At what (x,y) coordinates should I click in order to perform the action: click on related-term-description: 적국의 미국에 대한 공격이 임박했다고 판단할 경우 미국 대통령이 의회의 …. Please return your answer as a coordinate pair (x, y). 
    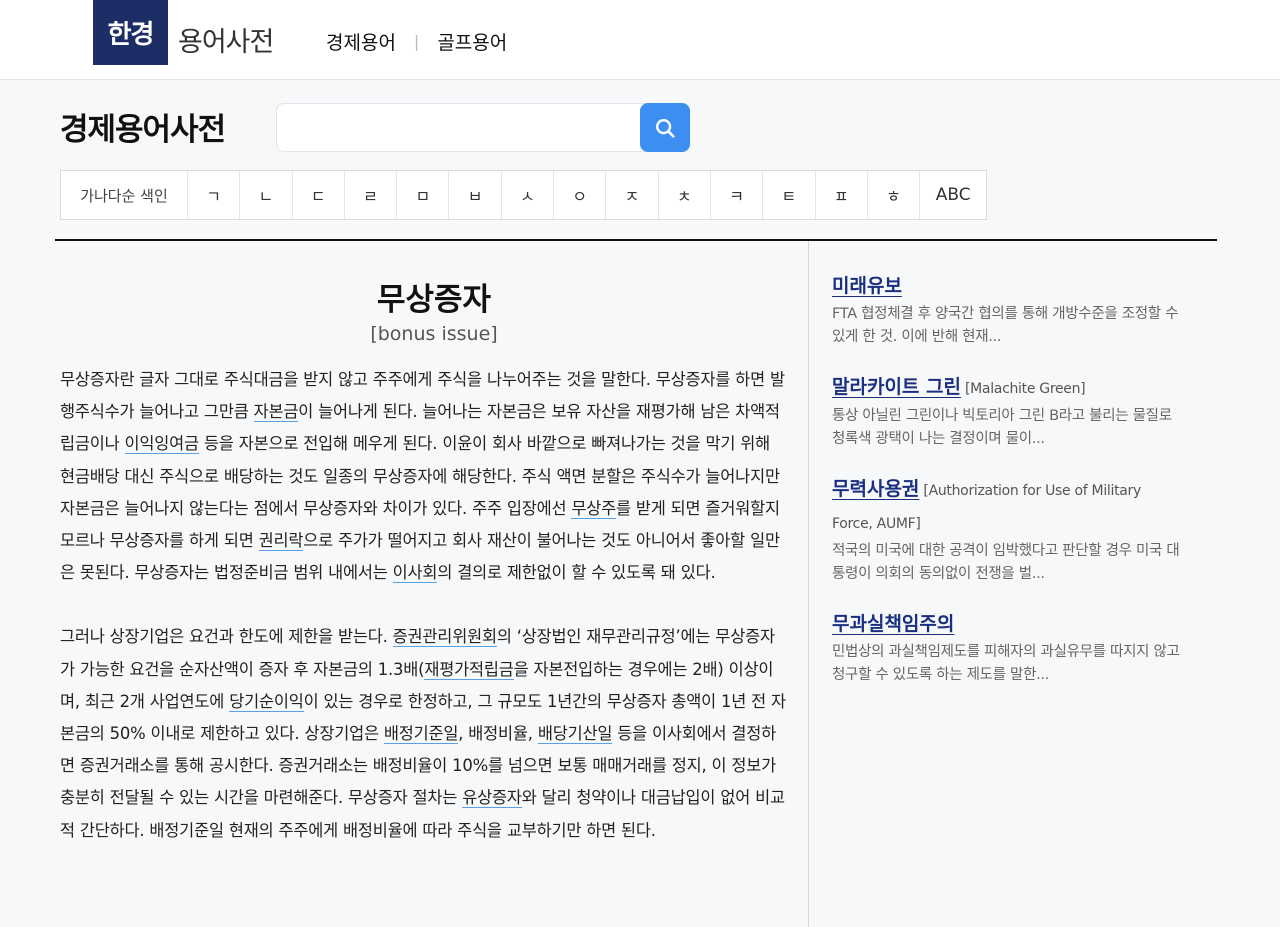
    Looking at the image, I should click on (1006, 562).